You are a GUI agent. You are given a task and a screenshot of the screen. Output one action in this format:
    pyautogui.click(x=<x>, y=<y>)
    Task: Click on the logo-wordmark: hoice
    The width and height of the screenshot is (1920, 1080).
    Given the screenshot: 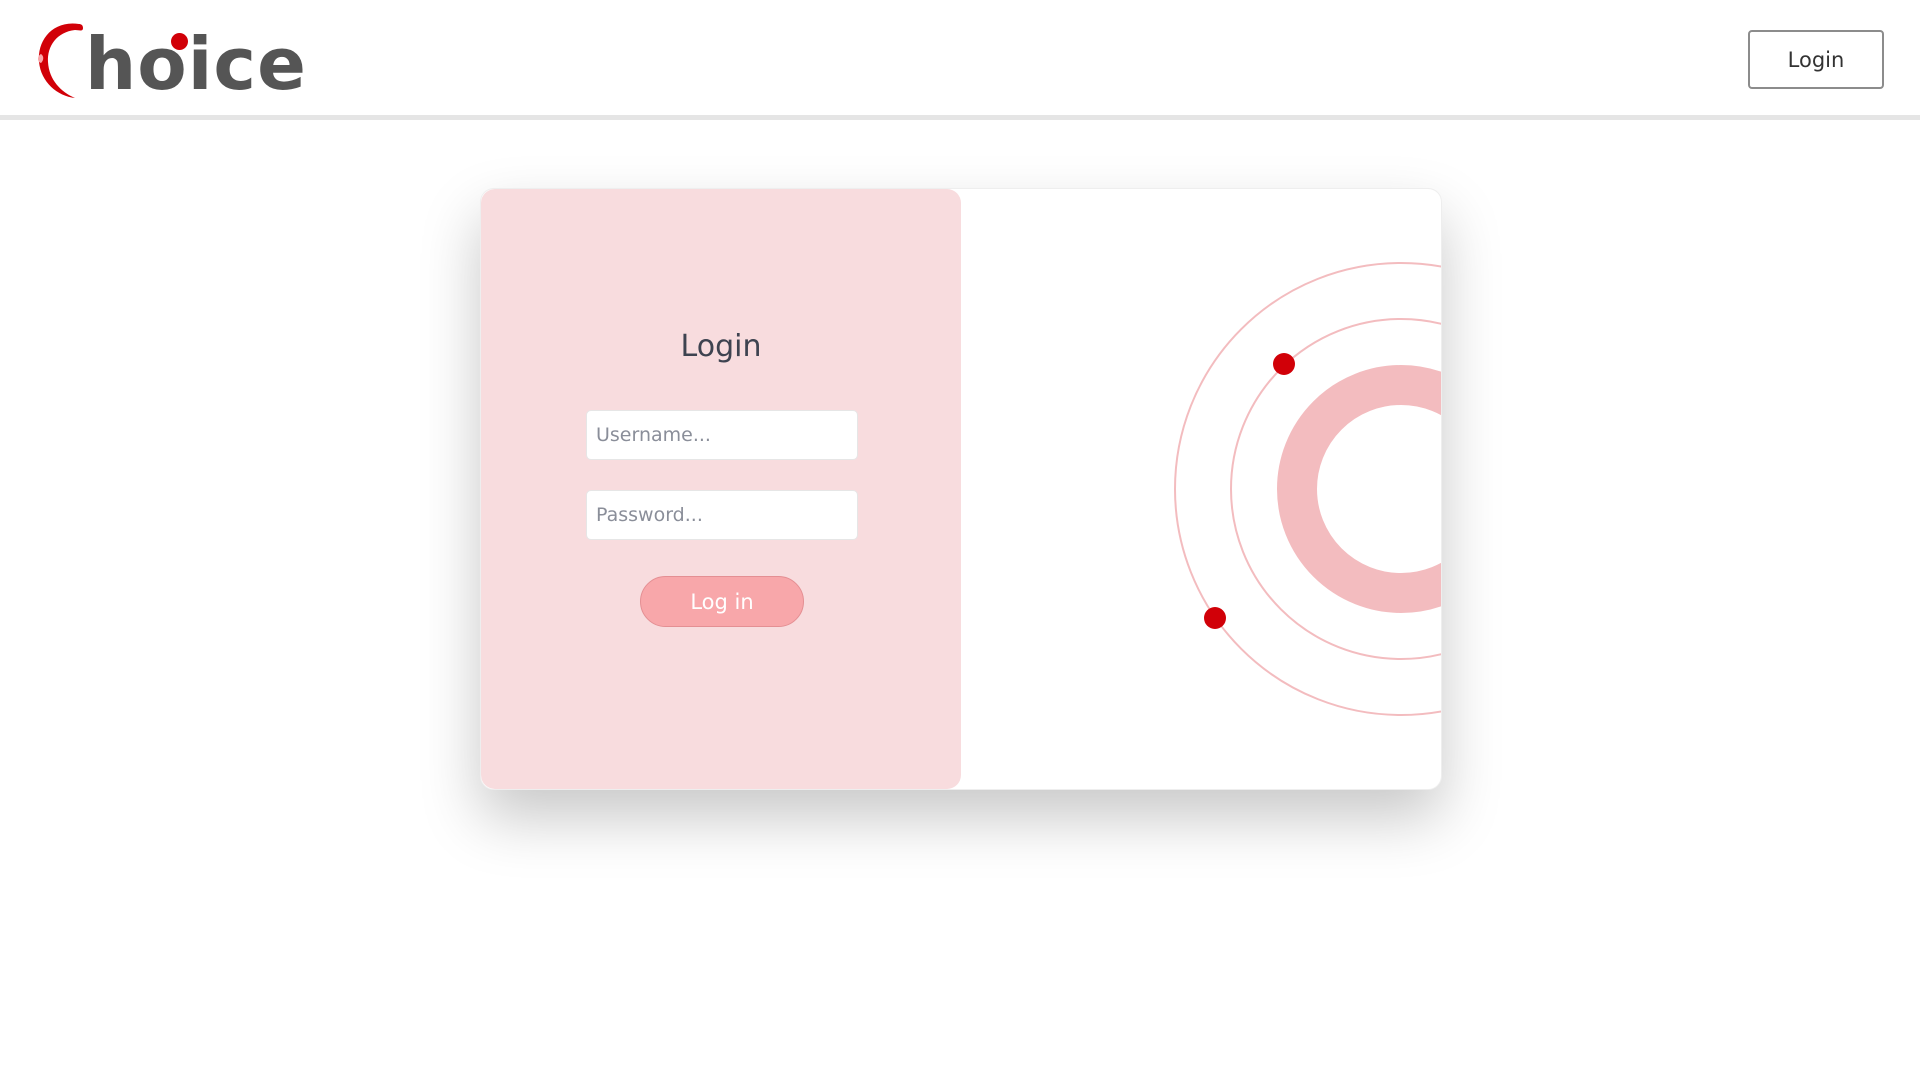 What is the action you would take?
    pyautogui.click(x=196, y=64)
    